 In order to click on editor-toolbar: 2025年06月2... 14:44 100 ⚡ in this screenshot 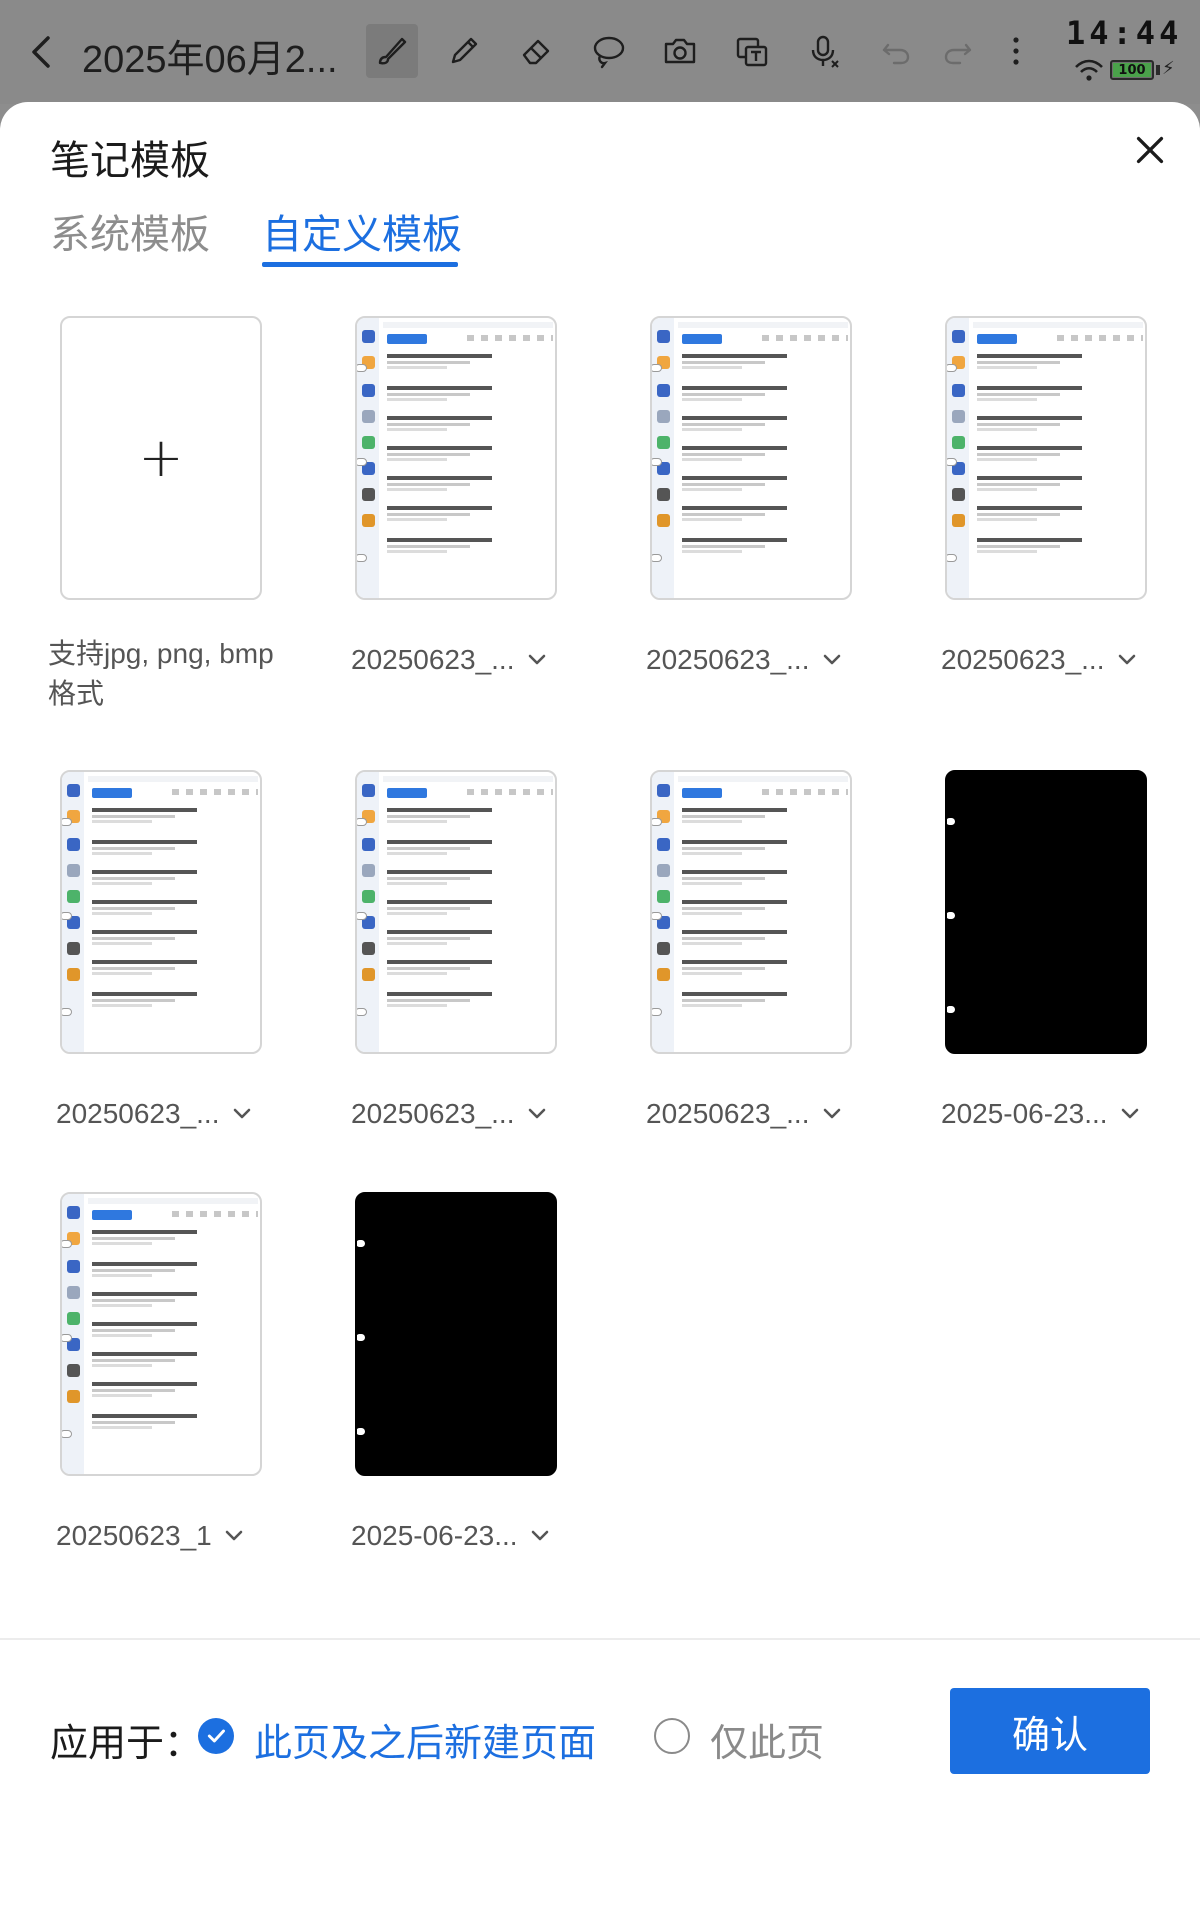, I will do `click(600, 52)`.